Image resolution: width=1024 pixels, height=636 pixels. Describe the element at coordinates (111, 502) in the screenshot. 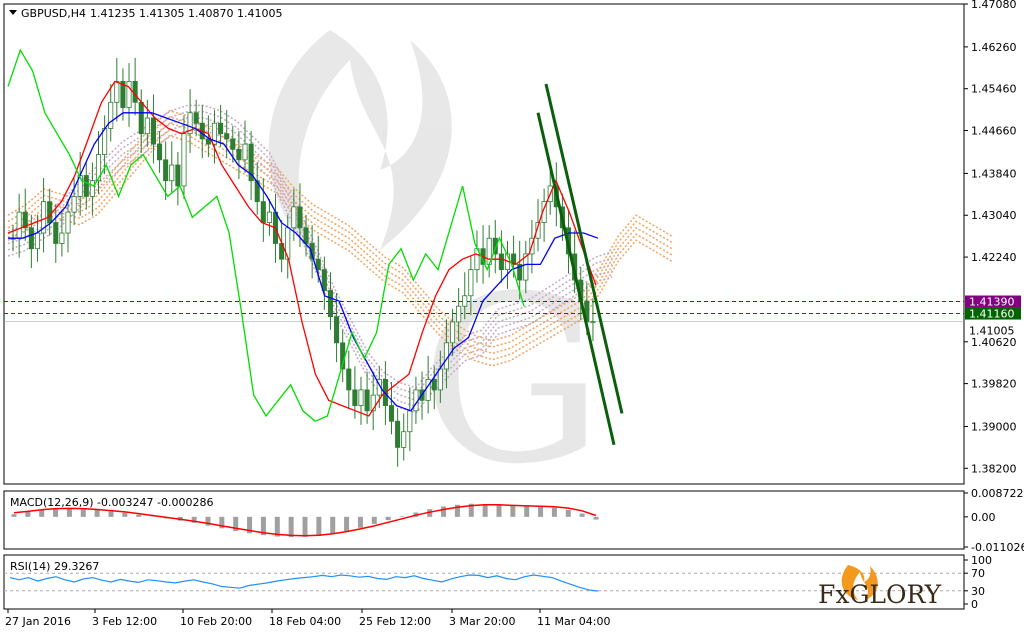

I see `macd-label: MACD(12,26,9) -0.003247 -0.000286` at that location.